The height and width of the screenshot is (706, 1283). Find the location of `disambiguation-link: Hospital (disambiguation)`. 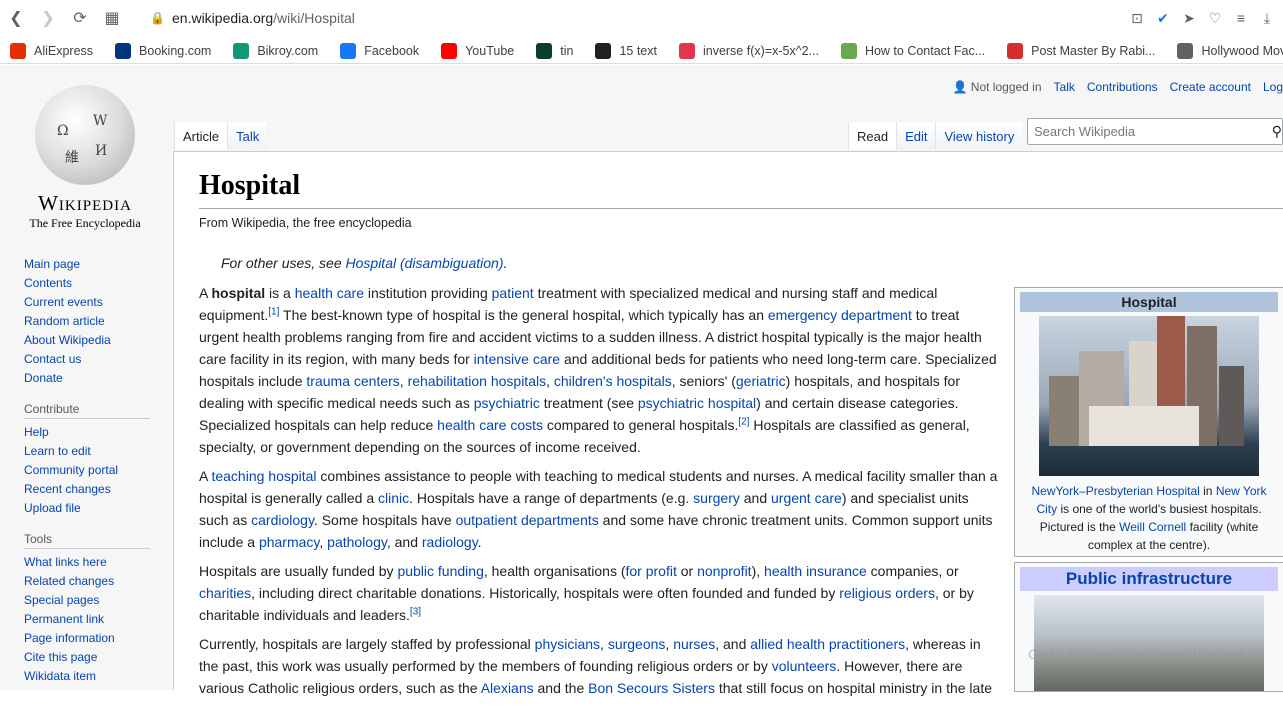

disambiguation-link: Hospital (disambiguation) is located at coordinates (425, 263).